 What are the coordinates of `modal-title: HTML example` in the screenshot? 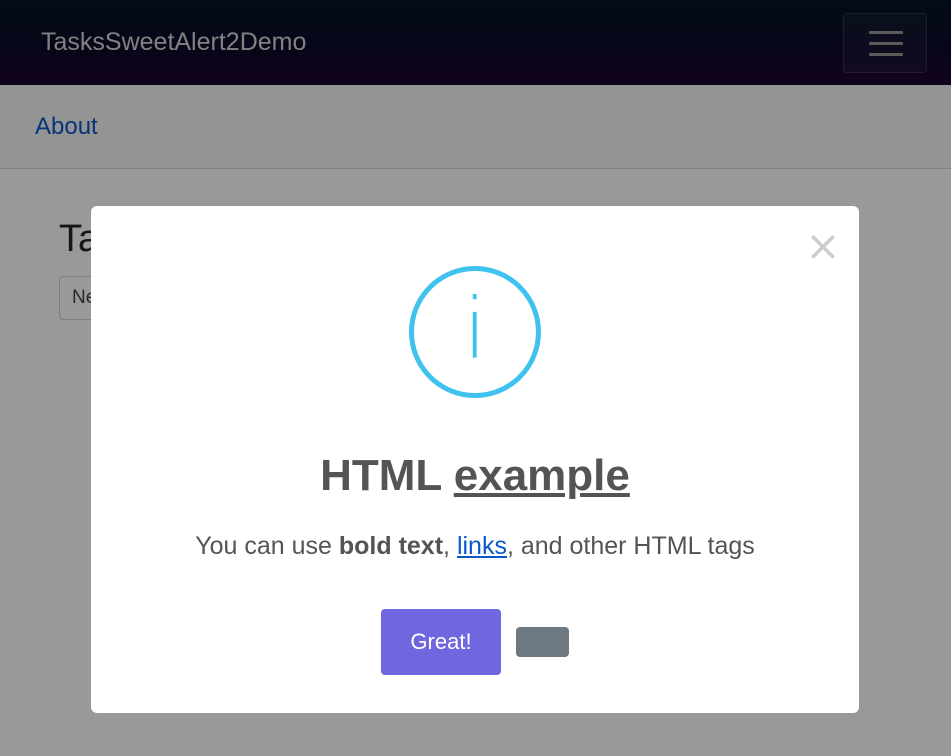 It's located at (475, 476).